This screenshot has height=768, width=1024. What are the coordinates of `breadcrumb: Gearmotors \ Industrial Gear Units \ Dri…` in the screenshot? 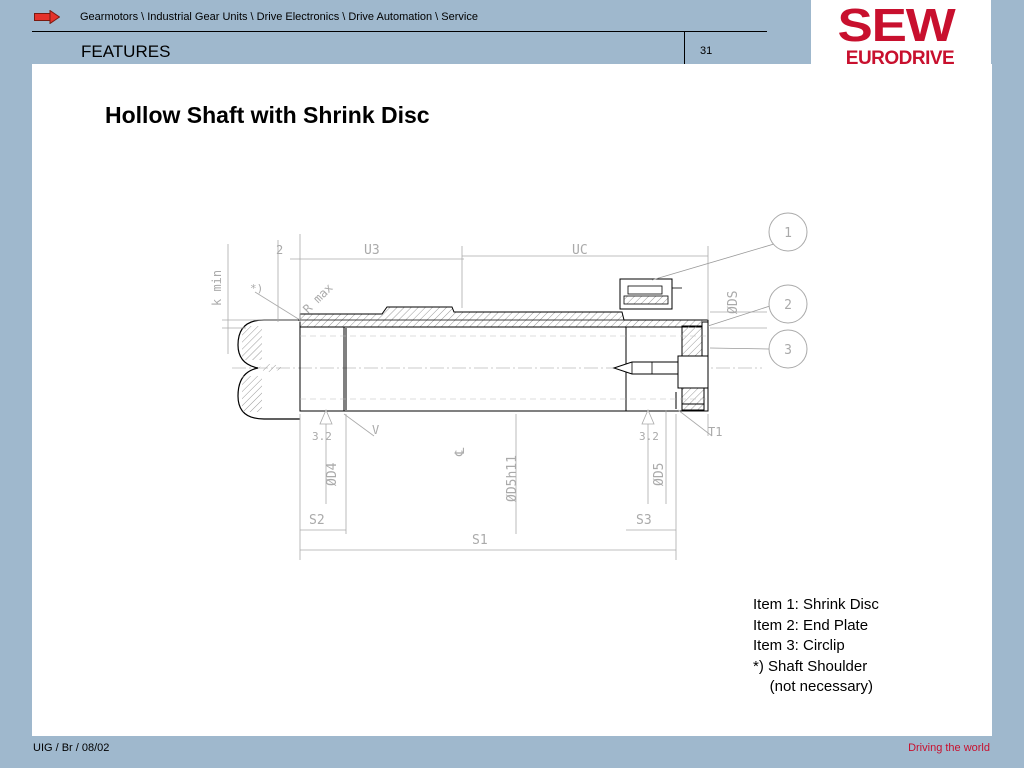 It's located at (279, 17).